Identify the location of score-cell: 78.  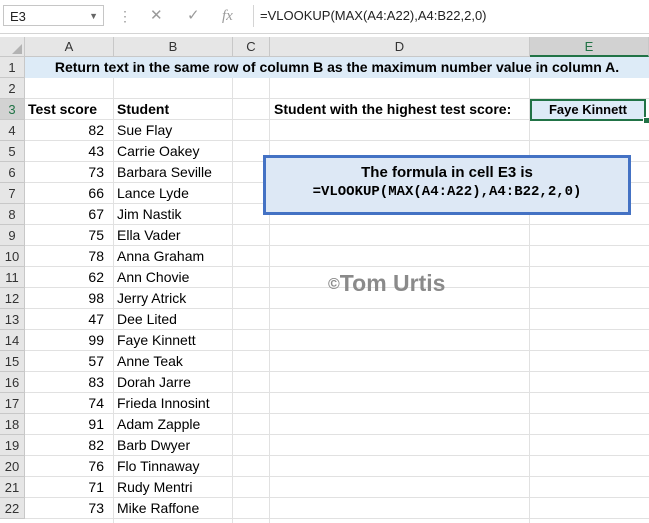
(69, 256).